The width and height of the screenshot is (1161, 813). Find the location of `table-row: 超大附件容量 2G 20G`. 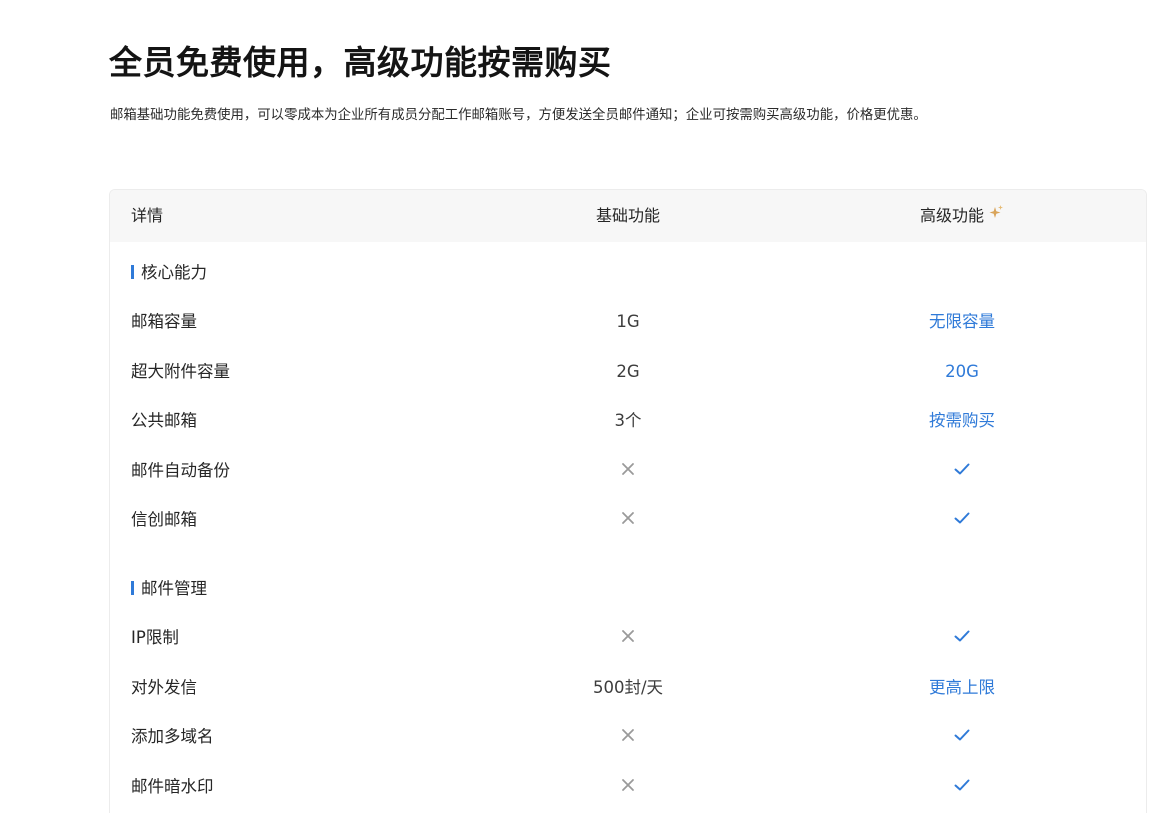

table-row: 超大附件容量 2G 20G is located at coordinates (628, 372).